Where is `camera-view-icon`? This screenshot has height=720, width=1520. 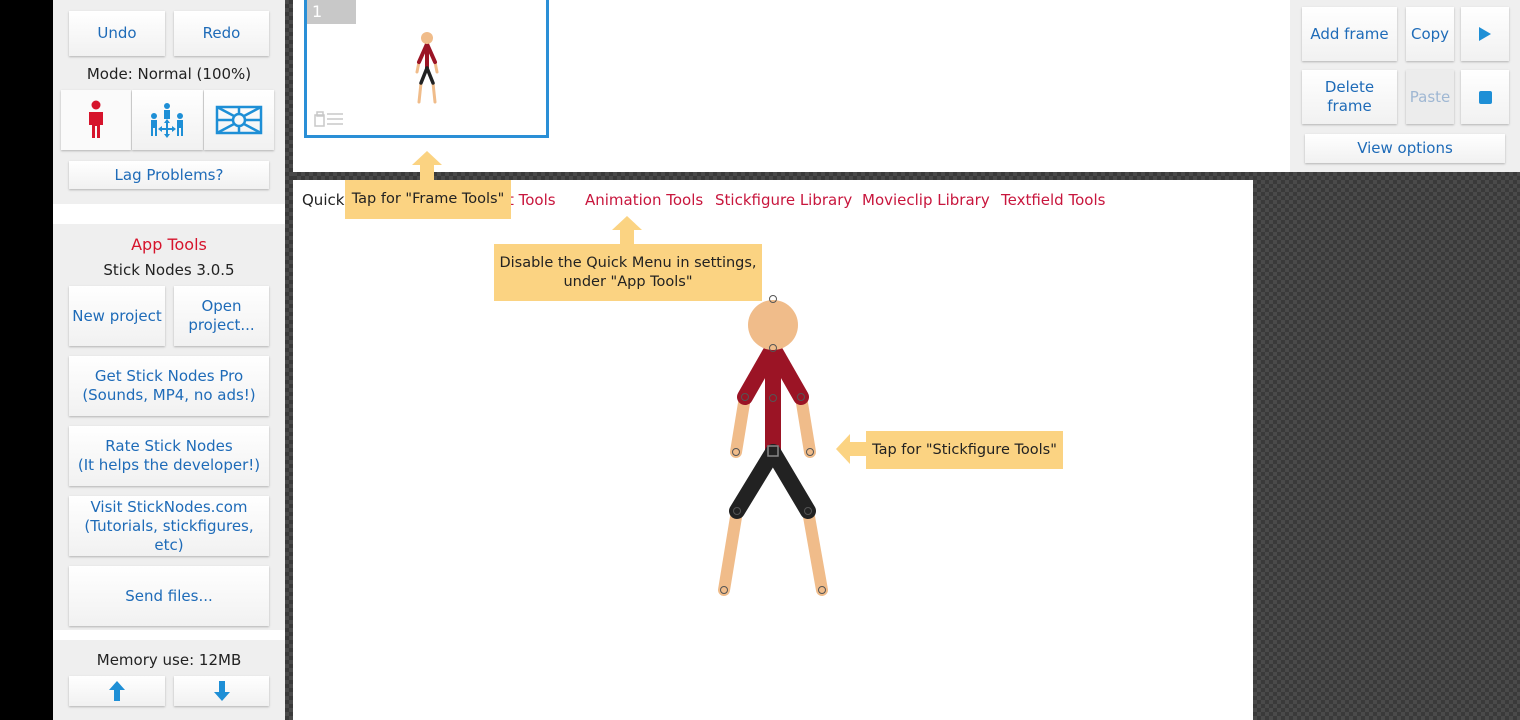 camera-view-icon is located at coordinates (239, 120).